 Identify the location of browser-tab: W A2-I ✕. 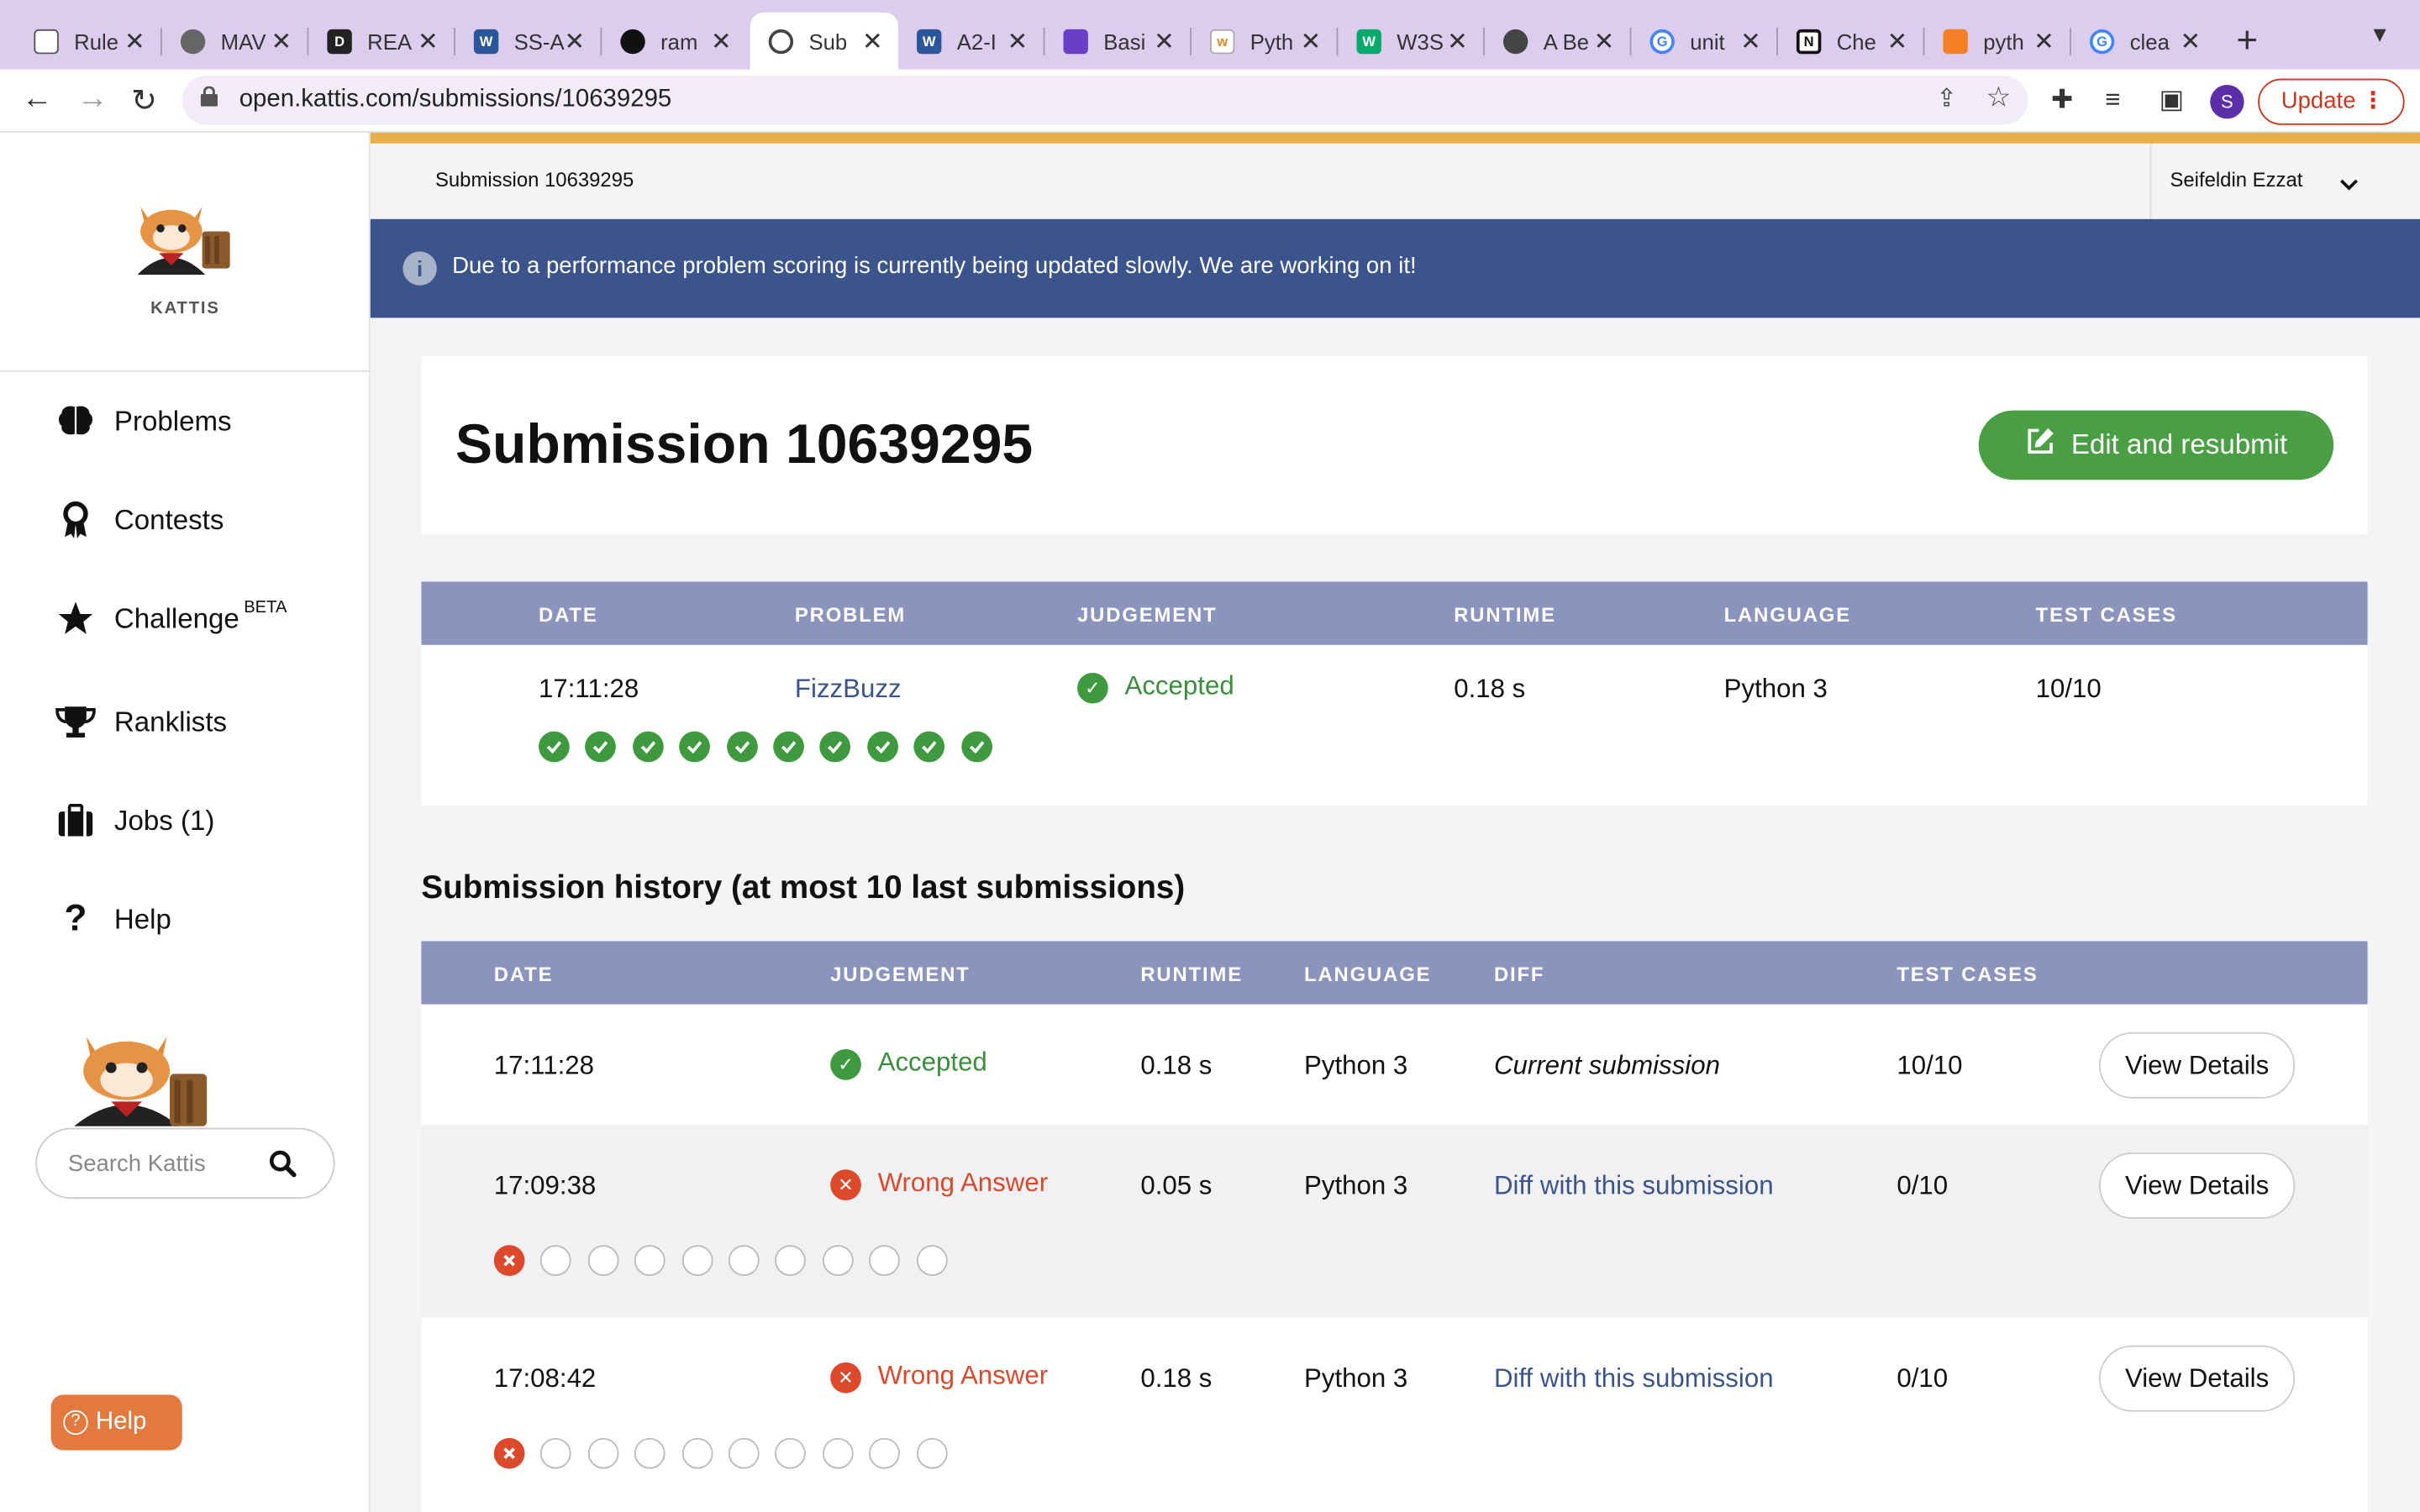
(971, 41).